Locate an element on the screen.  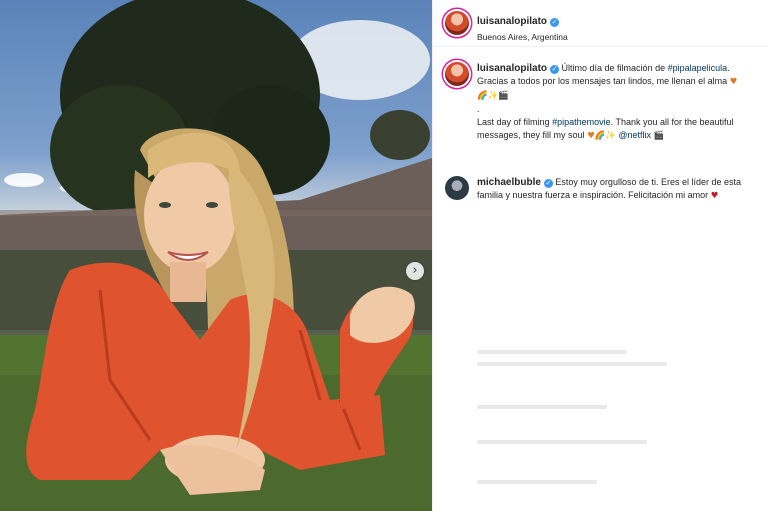
caption-avatar-wrap is located at coordinates (457, 74).